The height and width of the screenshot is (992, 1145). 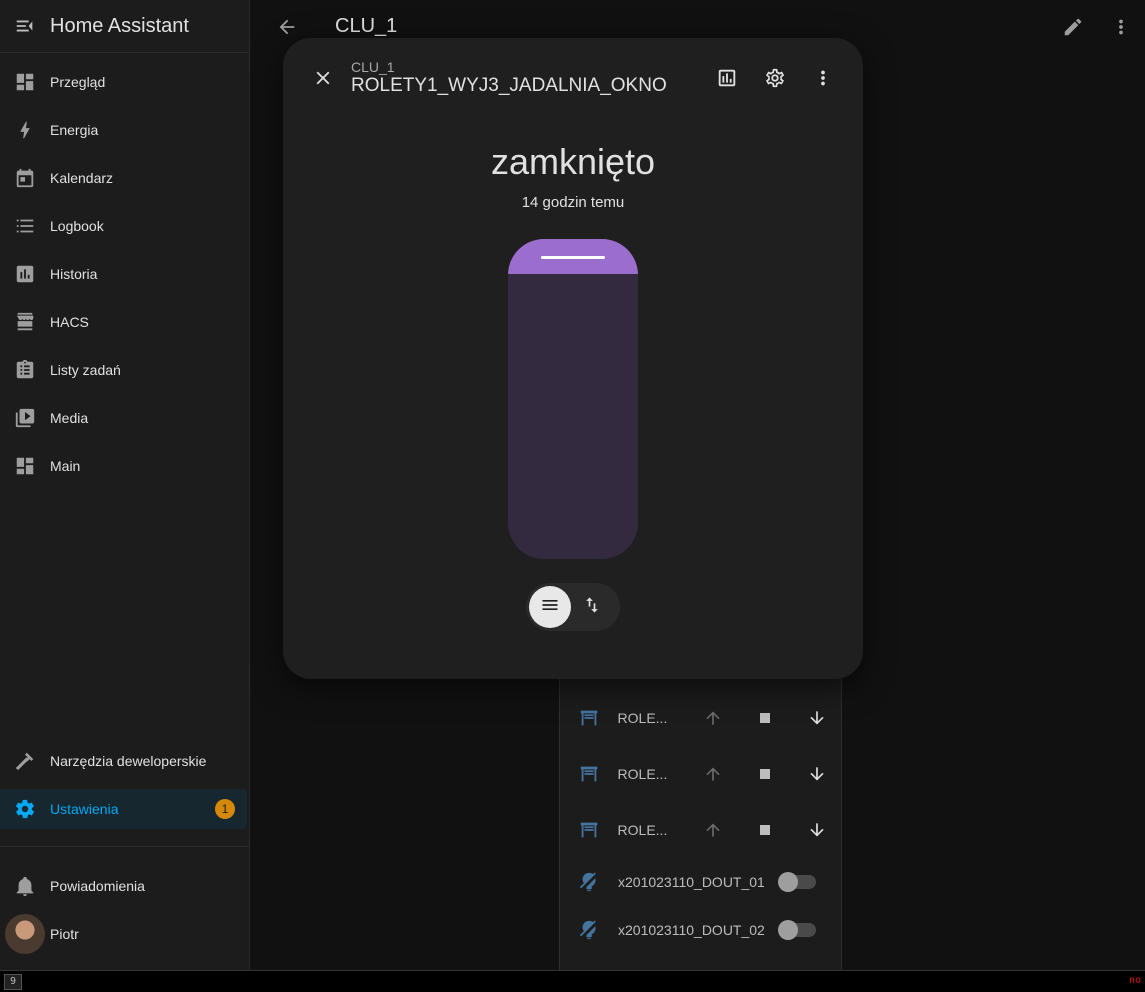 What do you see at coordinates (123, 130) in the screenshot?
I see `sidebar-item-energia: Energia` at bounding box center [123, 130].